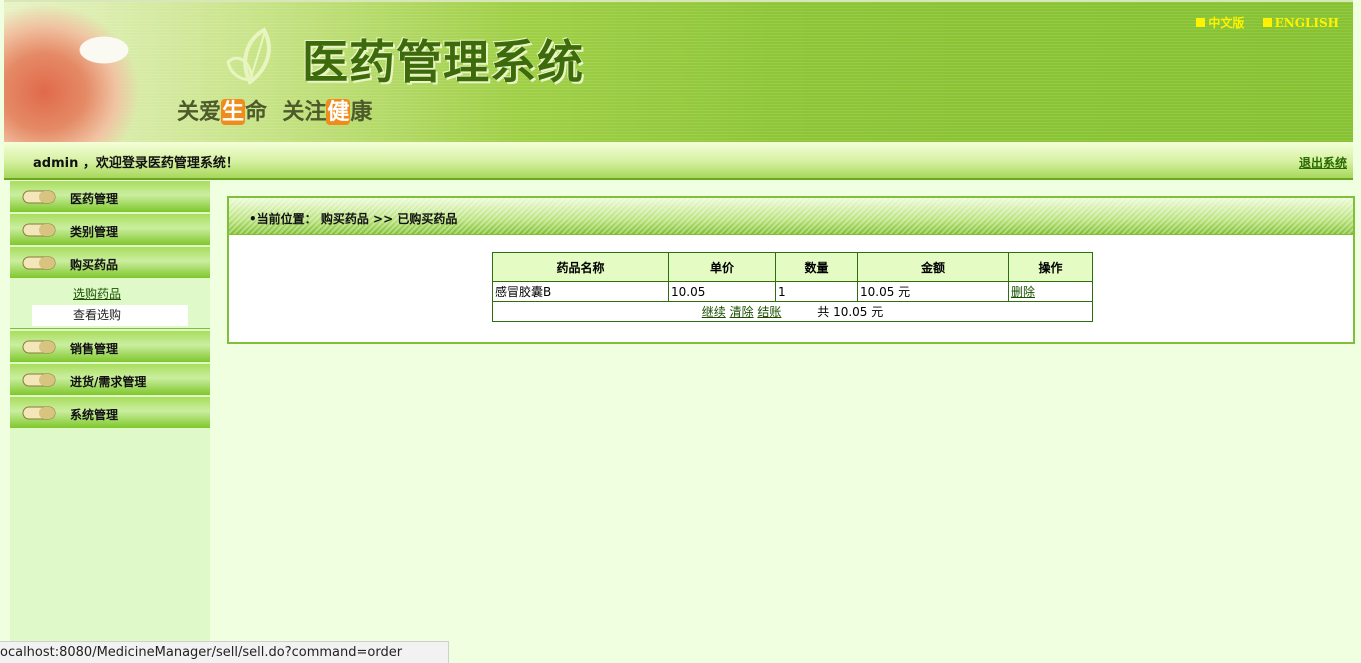  What do you see at coordinates (94, 349) in the screenshot?
I see `sidebar-item-label: 销售管理` at bounding box center [94, 349].